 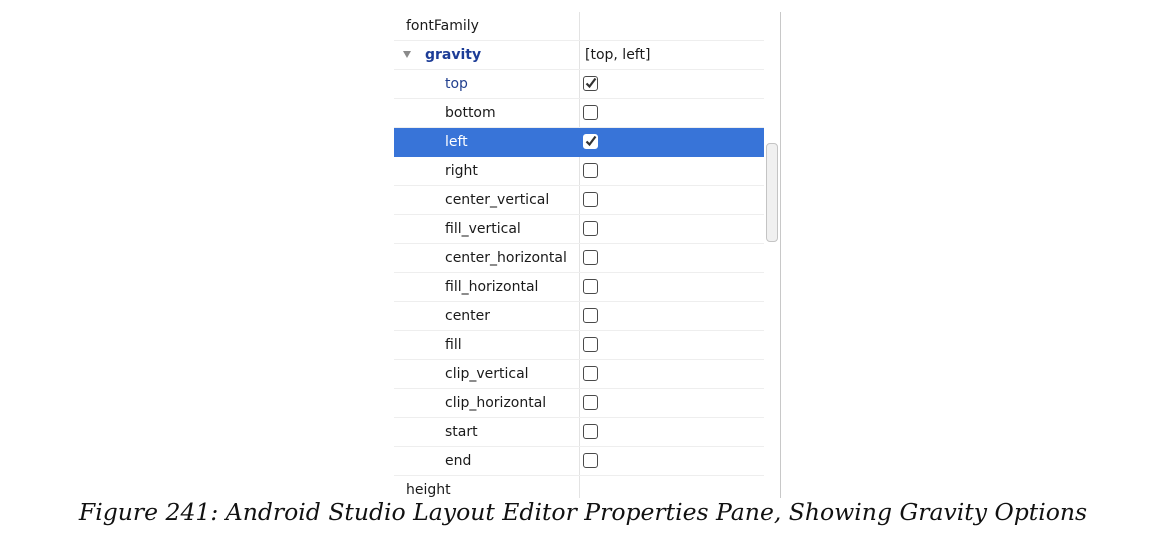 I want to click on option-label: bottom, so click(x=470, y=113).